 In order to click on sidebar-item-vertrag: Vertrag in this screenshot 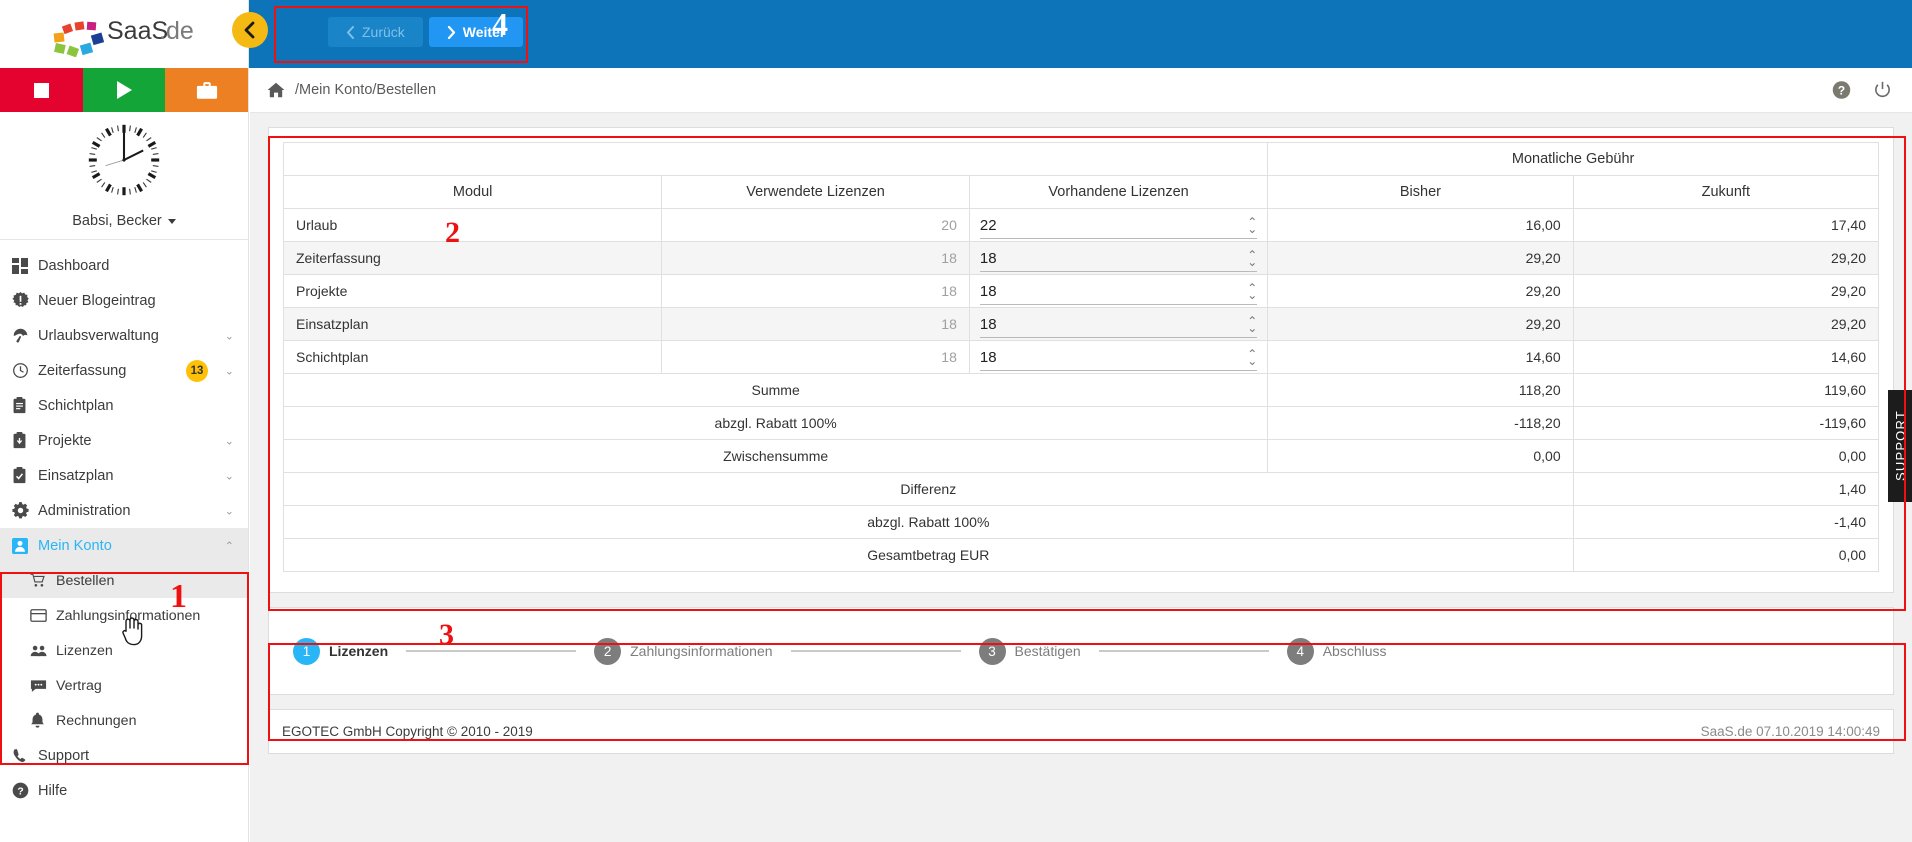, I will do `click(124, 685)`.